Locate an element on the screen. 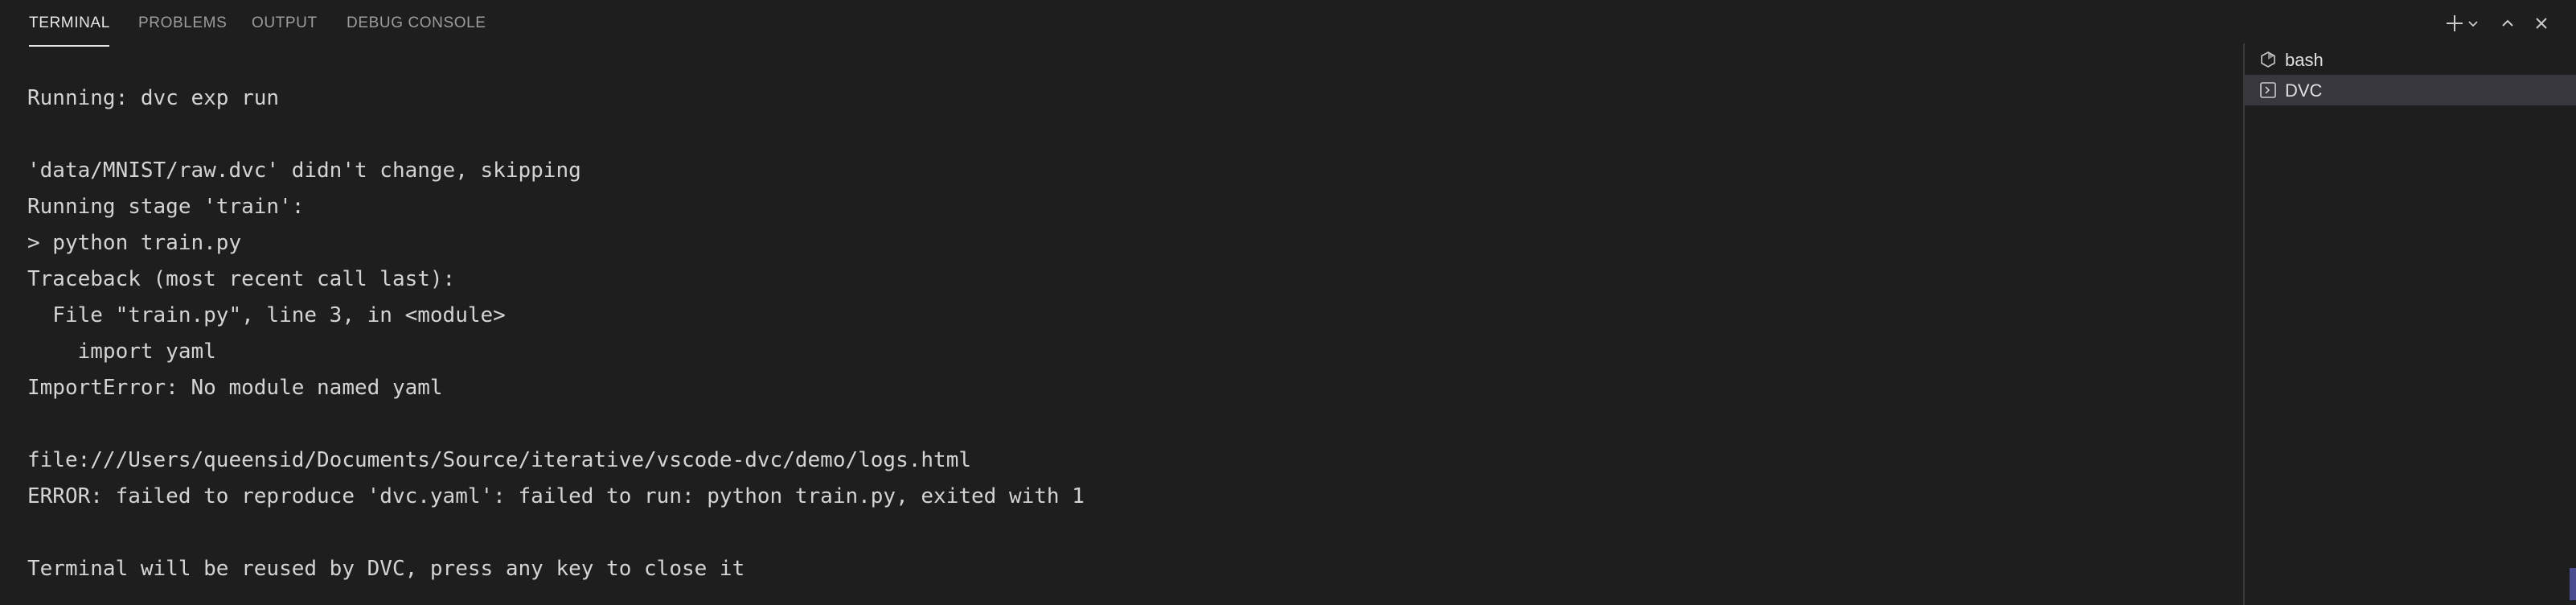  terminal-tab-bash: bash is located at coordinates (2410, 59).